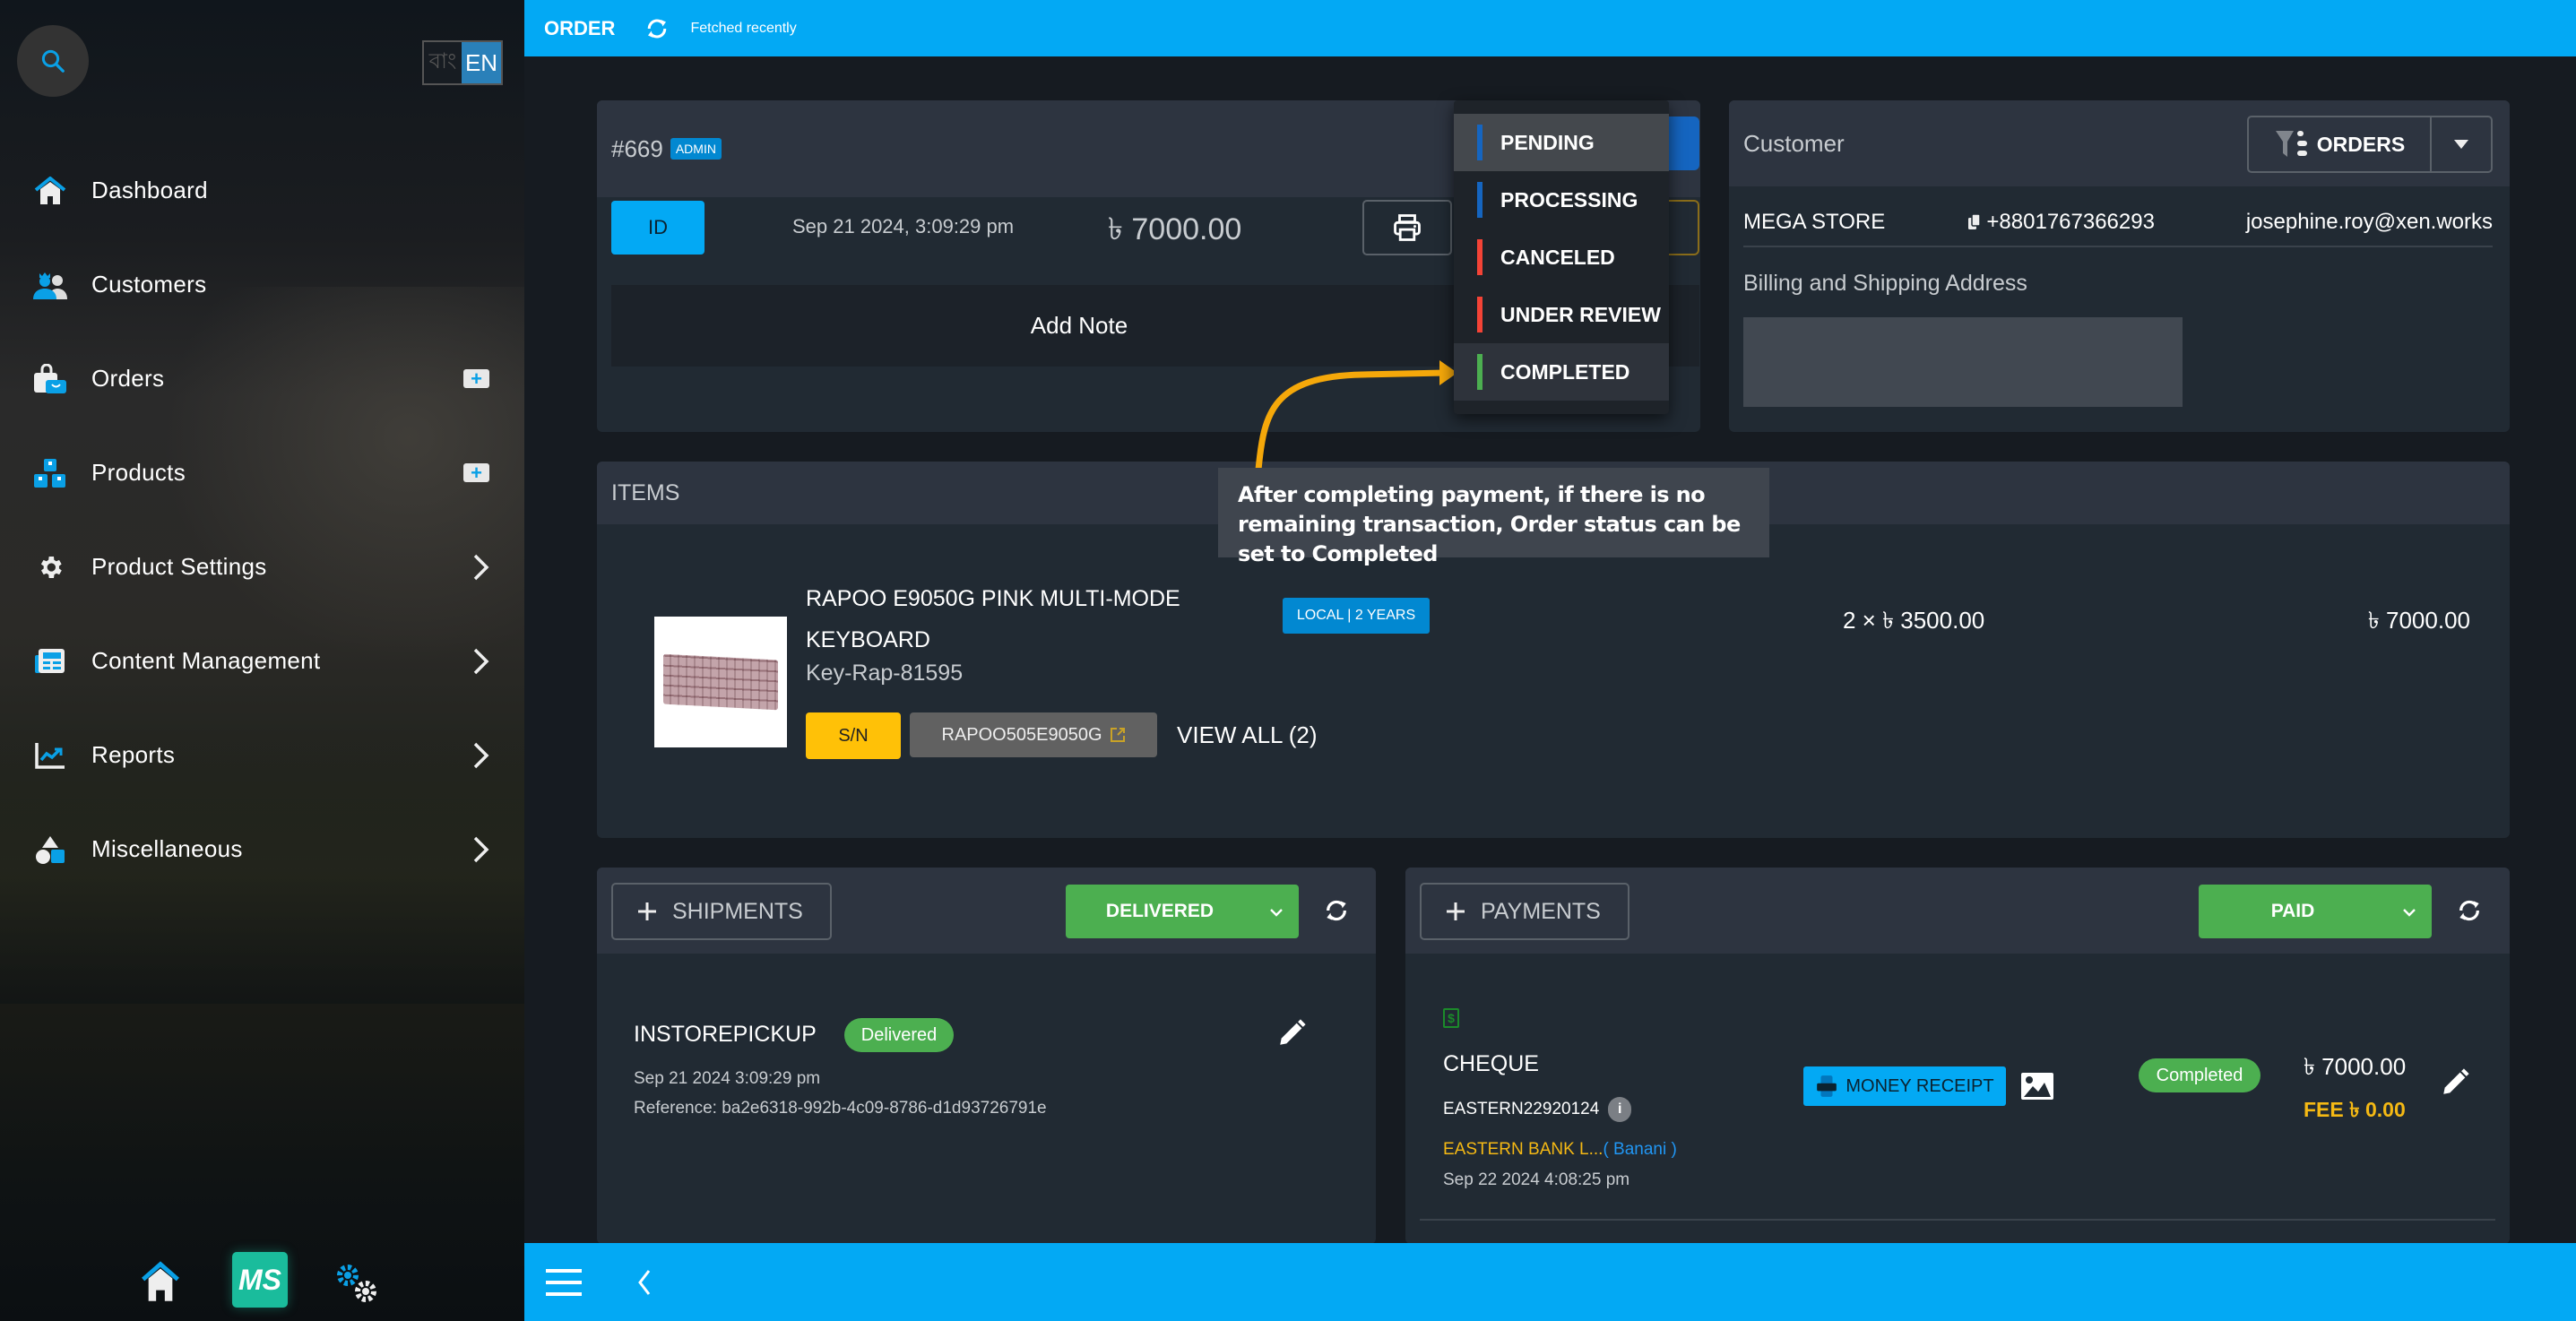  I want to click on address-placeholder, so click(1963, 362).